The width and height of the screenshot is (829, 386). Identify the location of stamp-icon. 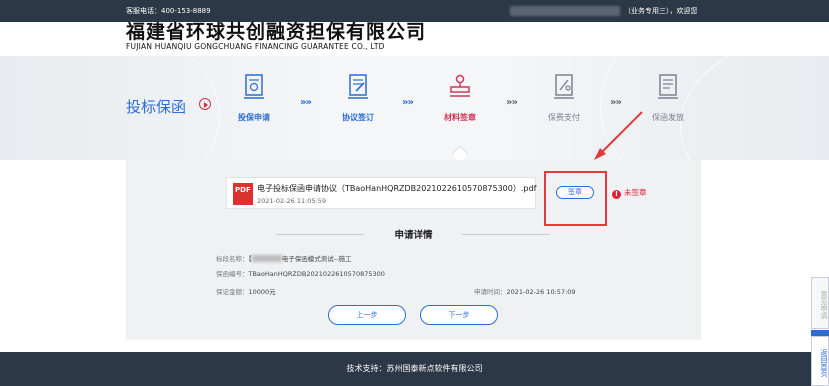
(460, 86).